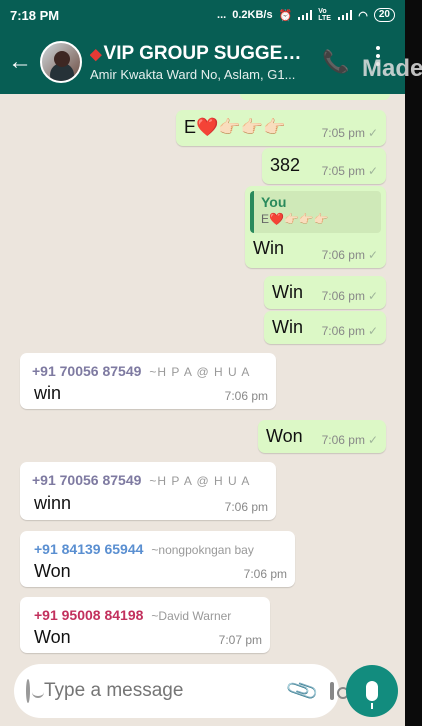 Image resolution: width=422 pixels, height=726 pixels. Describe the element at coordinates (202, 15) in the screenshot. I see `status-bar: 7:18 PM ... 0.2KB/s ⏰ Vo LTE ◠ 20` at that location.